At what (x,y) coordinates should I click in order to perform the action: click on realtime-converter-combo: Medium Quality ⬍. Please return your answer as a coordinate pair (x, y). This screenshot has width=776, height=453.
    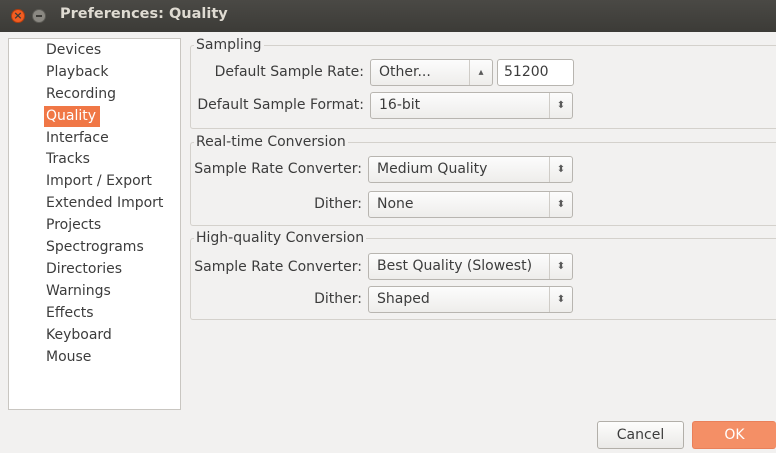
    Looking at the image, I should click on (470, 169).